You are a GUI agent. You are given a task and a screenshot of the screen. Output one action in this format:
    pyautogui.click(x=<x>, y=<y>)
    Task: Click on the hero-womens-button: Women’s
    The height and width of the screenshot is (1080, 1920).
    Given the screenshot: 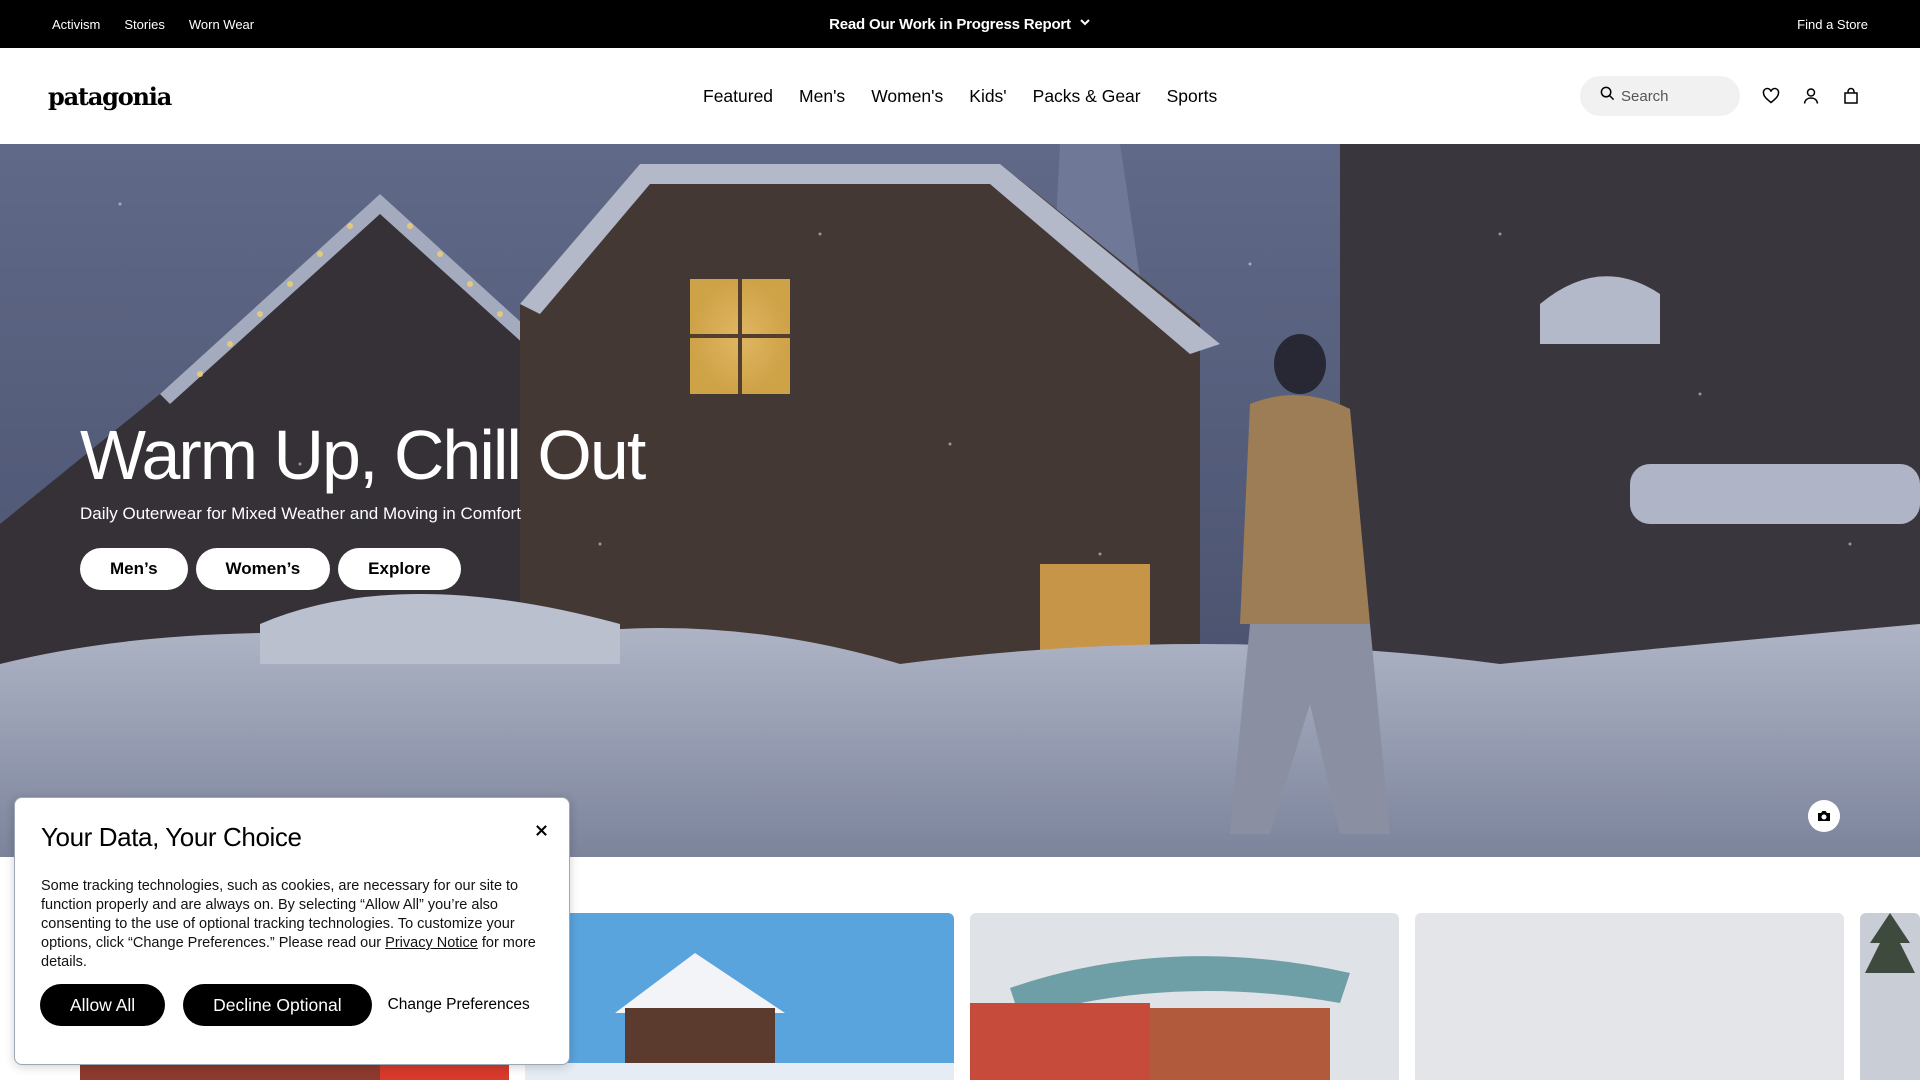 What is the action you would take?
    pyautogui.click(x=263, y=569)
    